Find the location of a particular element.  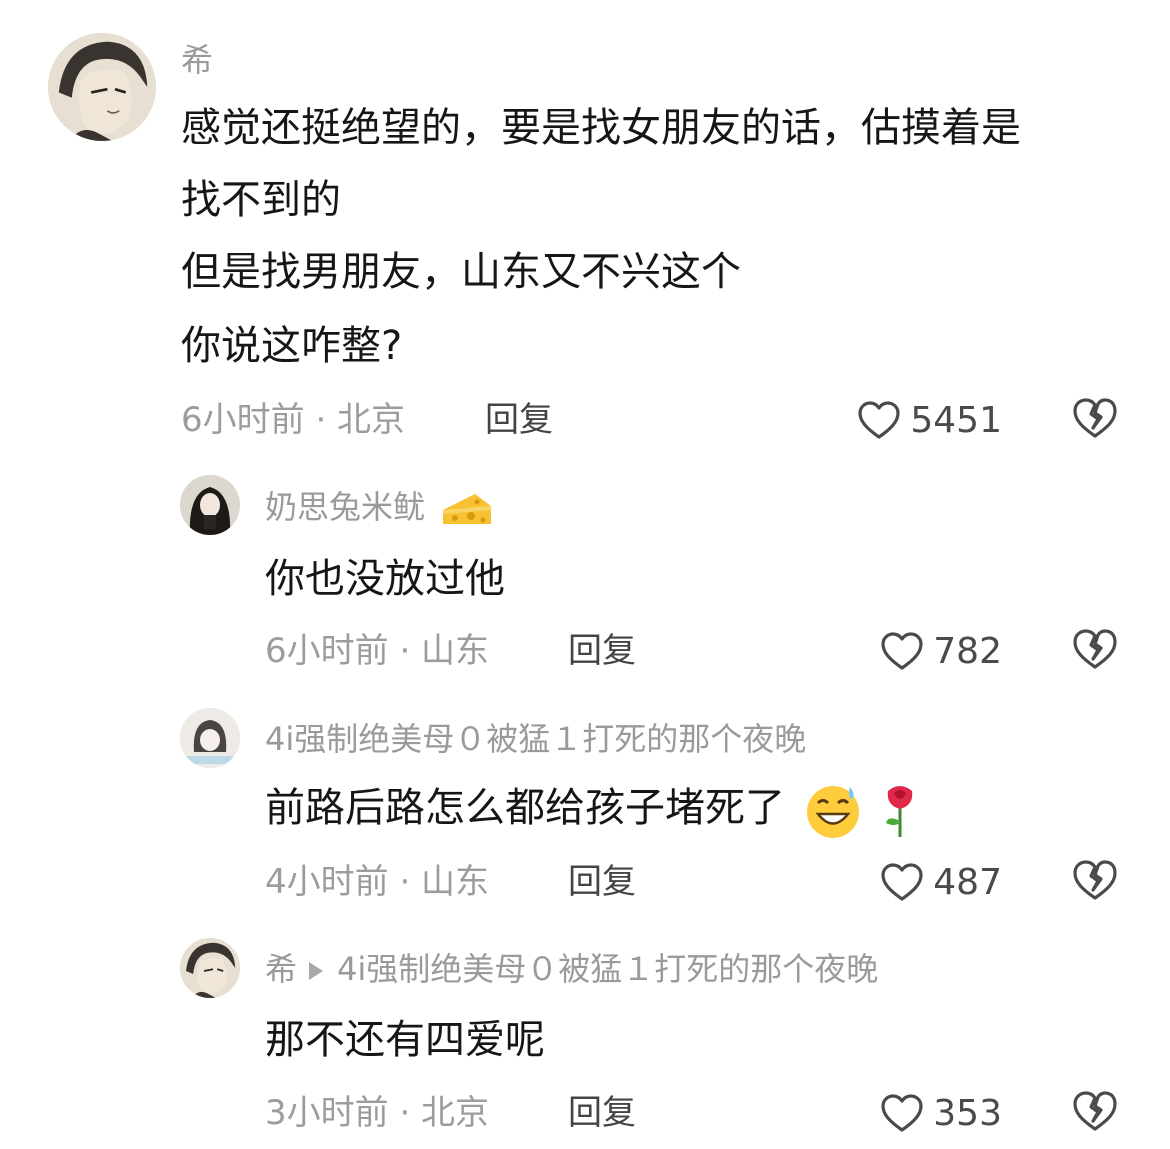

like-button: 782 is located at coordinates (926, 651).